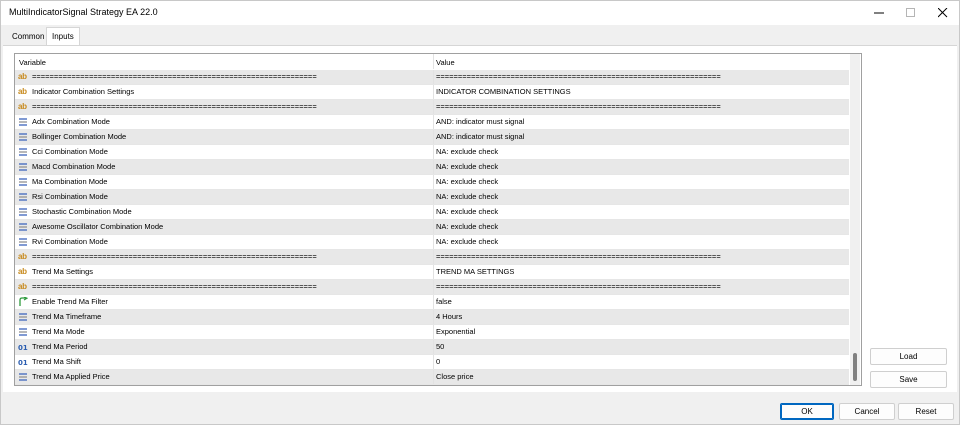 This screenshot has height=425, width=960. What do you see at coordinates (641, 331) in the screenshot?
I see `row-value-cell: Exponential` at bounding box center [641, 331].